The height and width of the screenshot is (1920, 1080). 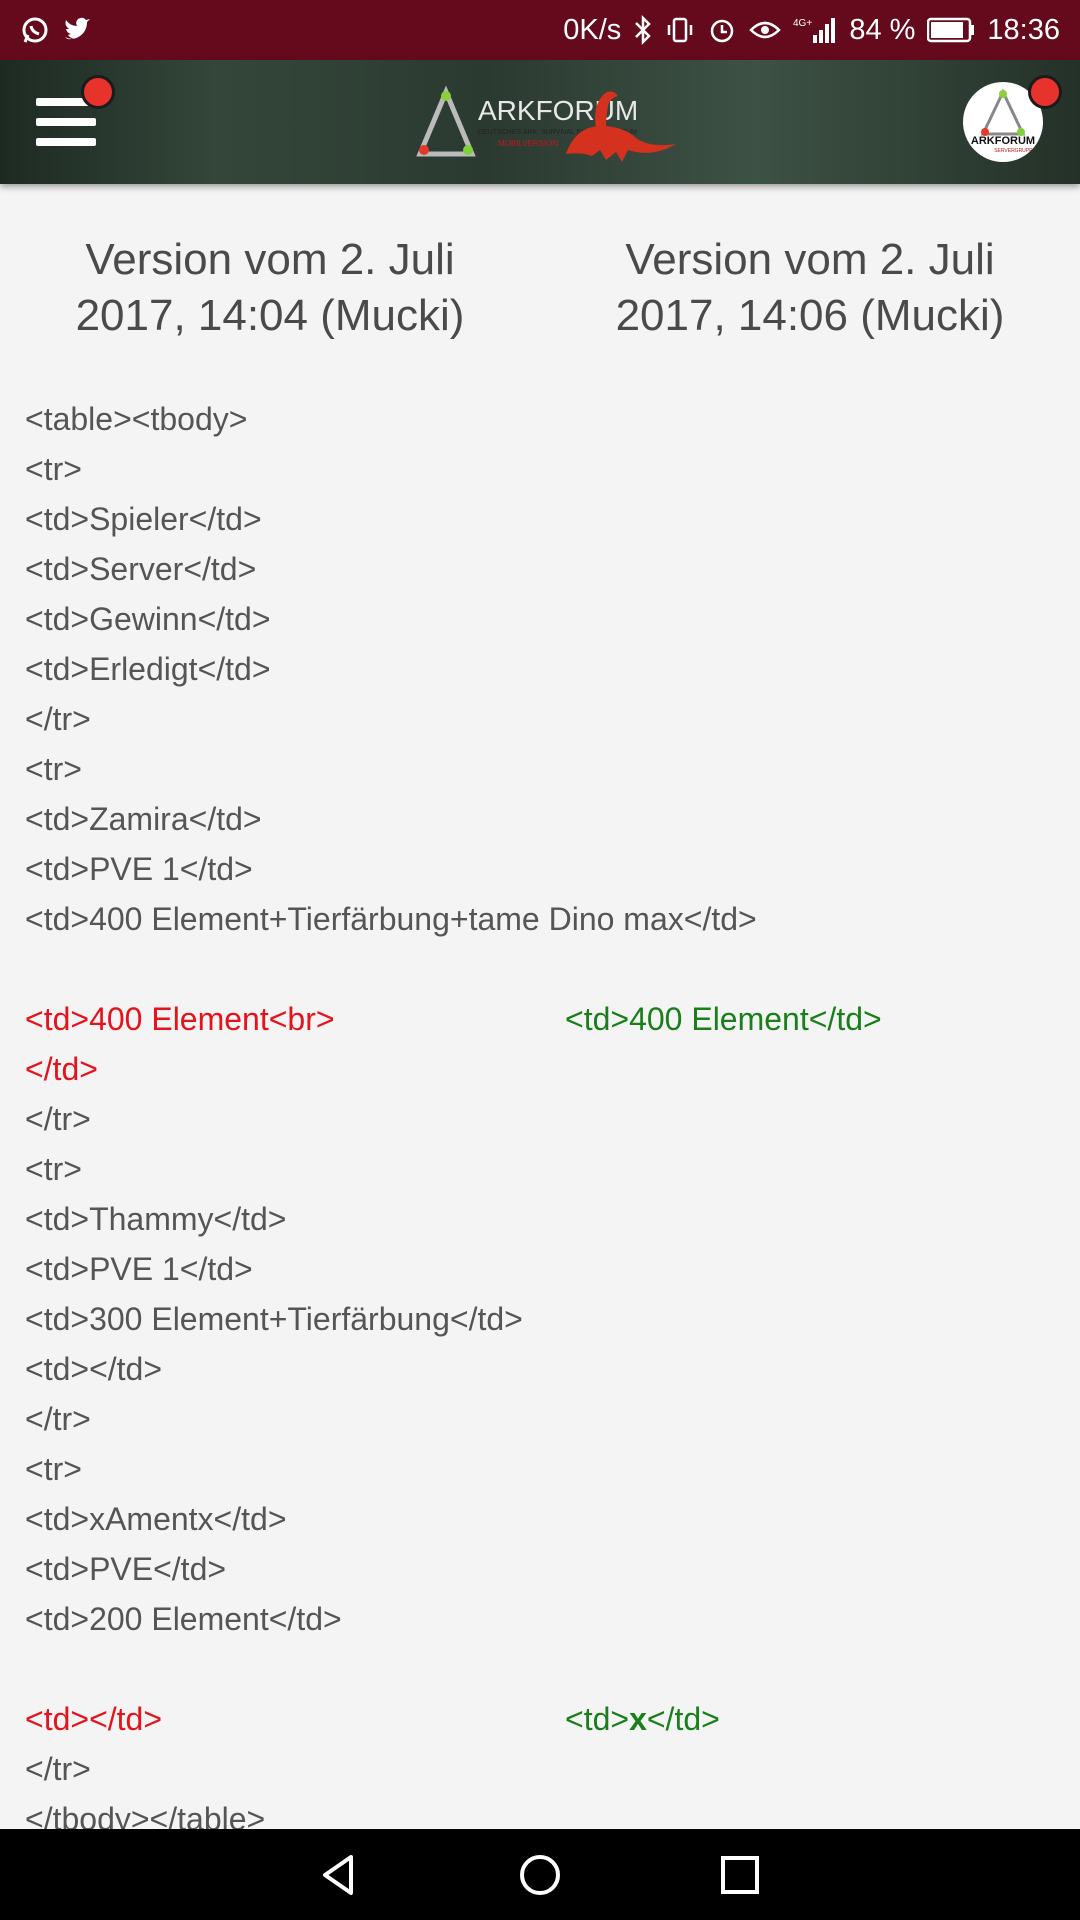 What do you see at coordinates (156, 1219) in the screenshot?
I see `diff-line: <td>Thammy</td>` at bounding box center [156, 1219].